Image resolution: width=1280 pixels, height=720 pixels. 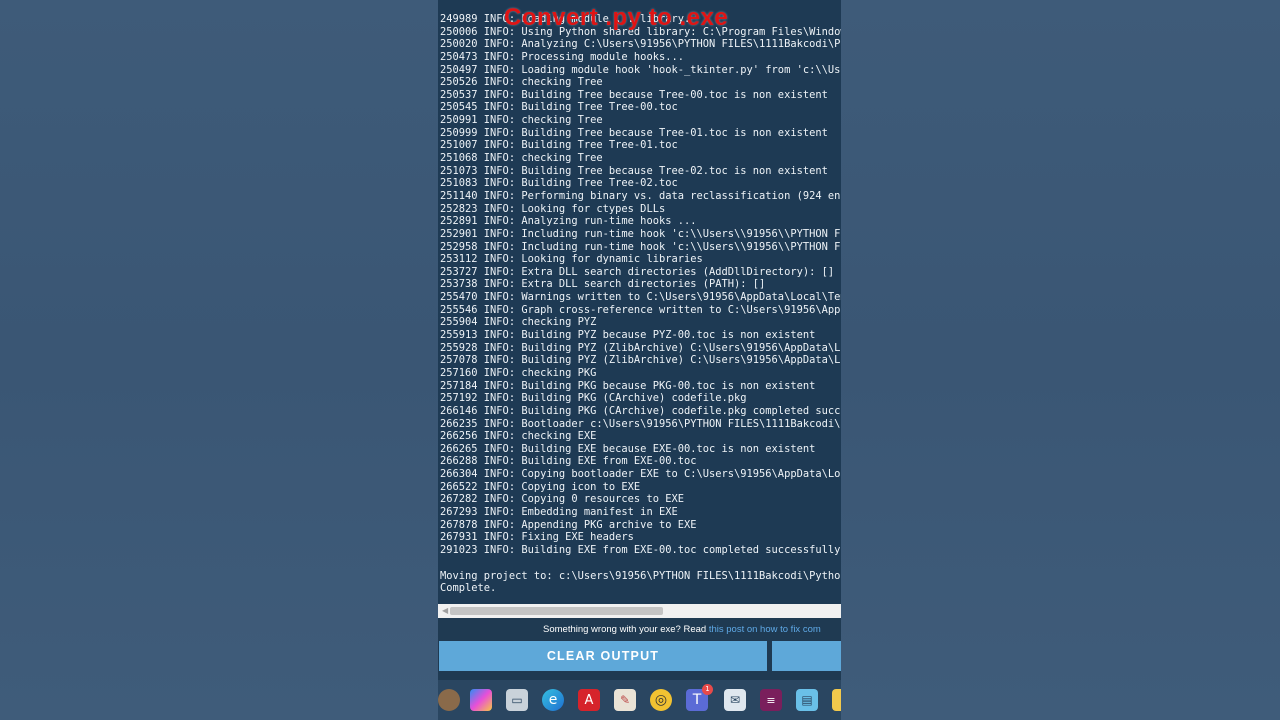 I want to click on log-line: 252823 INFO: Looking for ctypes DLLs, so click(x=553, y=208).